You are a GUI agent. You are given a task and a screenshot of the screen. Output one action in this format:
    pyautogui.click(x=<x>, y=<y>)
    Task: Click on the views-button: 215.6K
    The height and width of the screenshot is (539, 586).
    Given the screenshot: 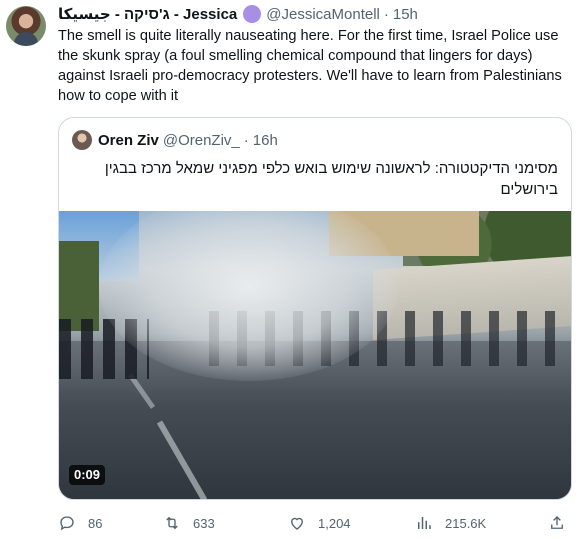 What is the action you would take?
    pyautogui.click(x=450, y=523)
    